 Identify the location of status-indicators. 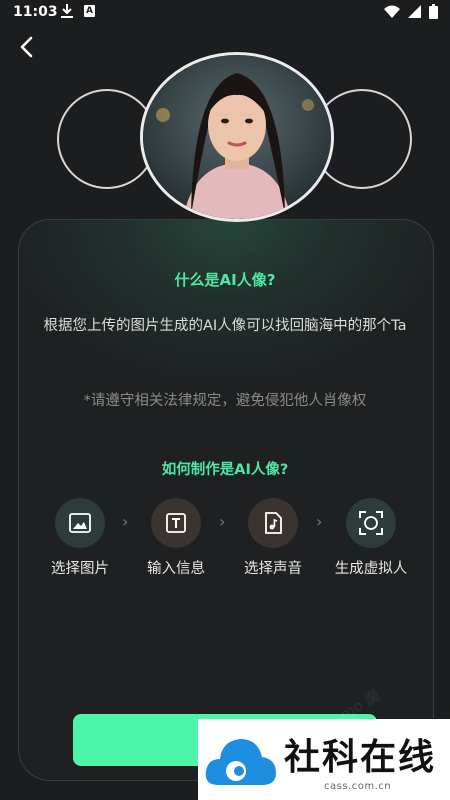
(411, 11).